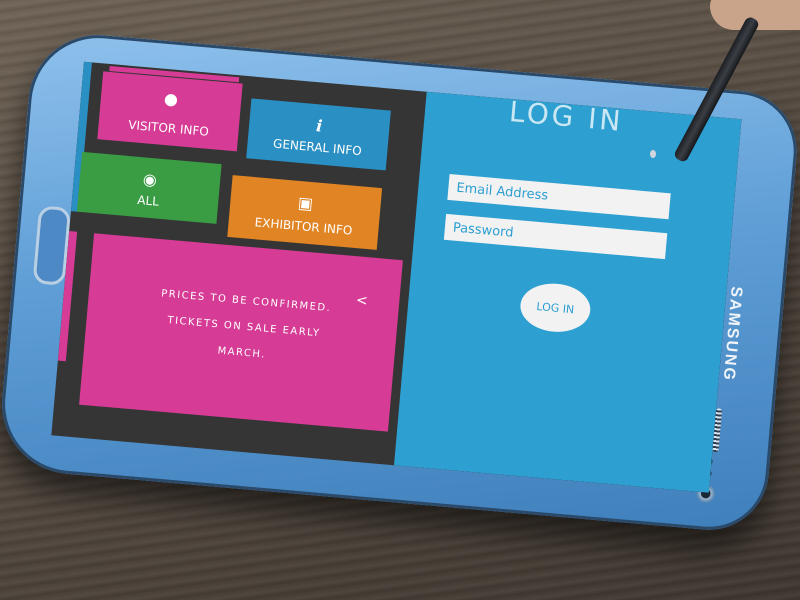 The width and height of the screenshot is (800, 600). What do you see at coordinates (319, 126) in the screenshot?
I see `info-icon: i` at bounding box center [319, 126].